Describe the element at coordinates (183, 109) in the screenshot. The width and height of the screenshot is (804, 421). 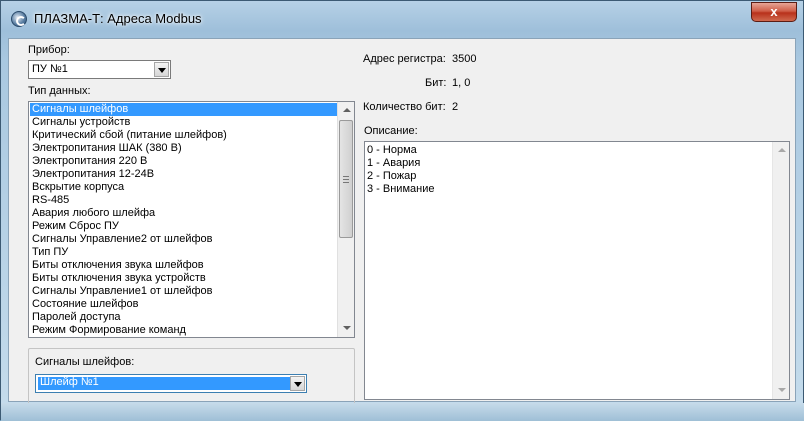
I see `list-item: Сигналы шлейфов` at that location.